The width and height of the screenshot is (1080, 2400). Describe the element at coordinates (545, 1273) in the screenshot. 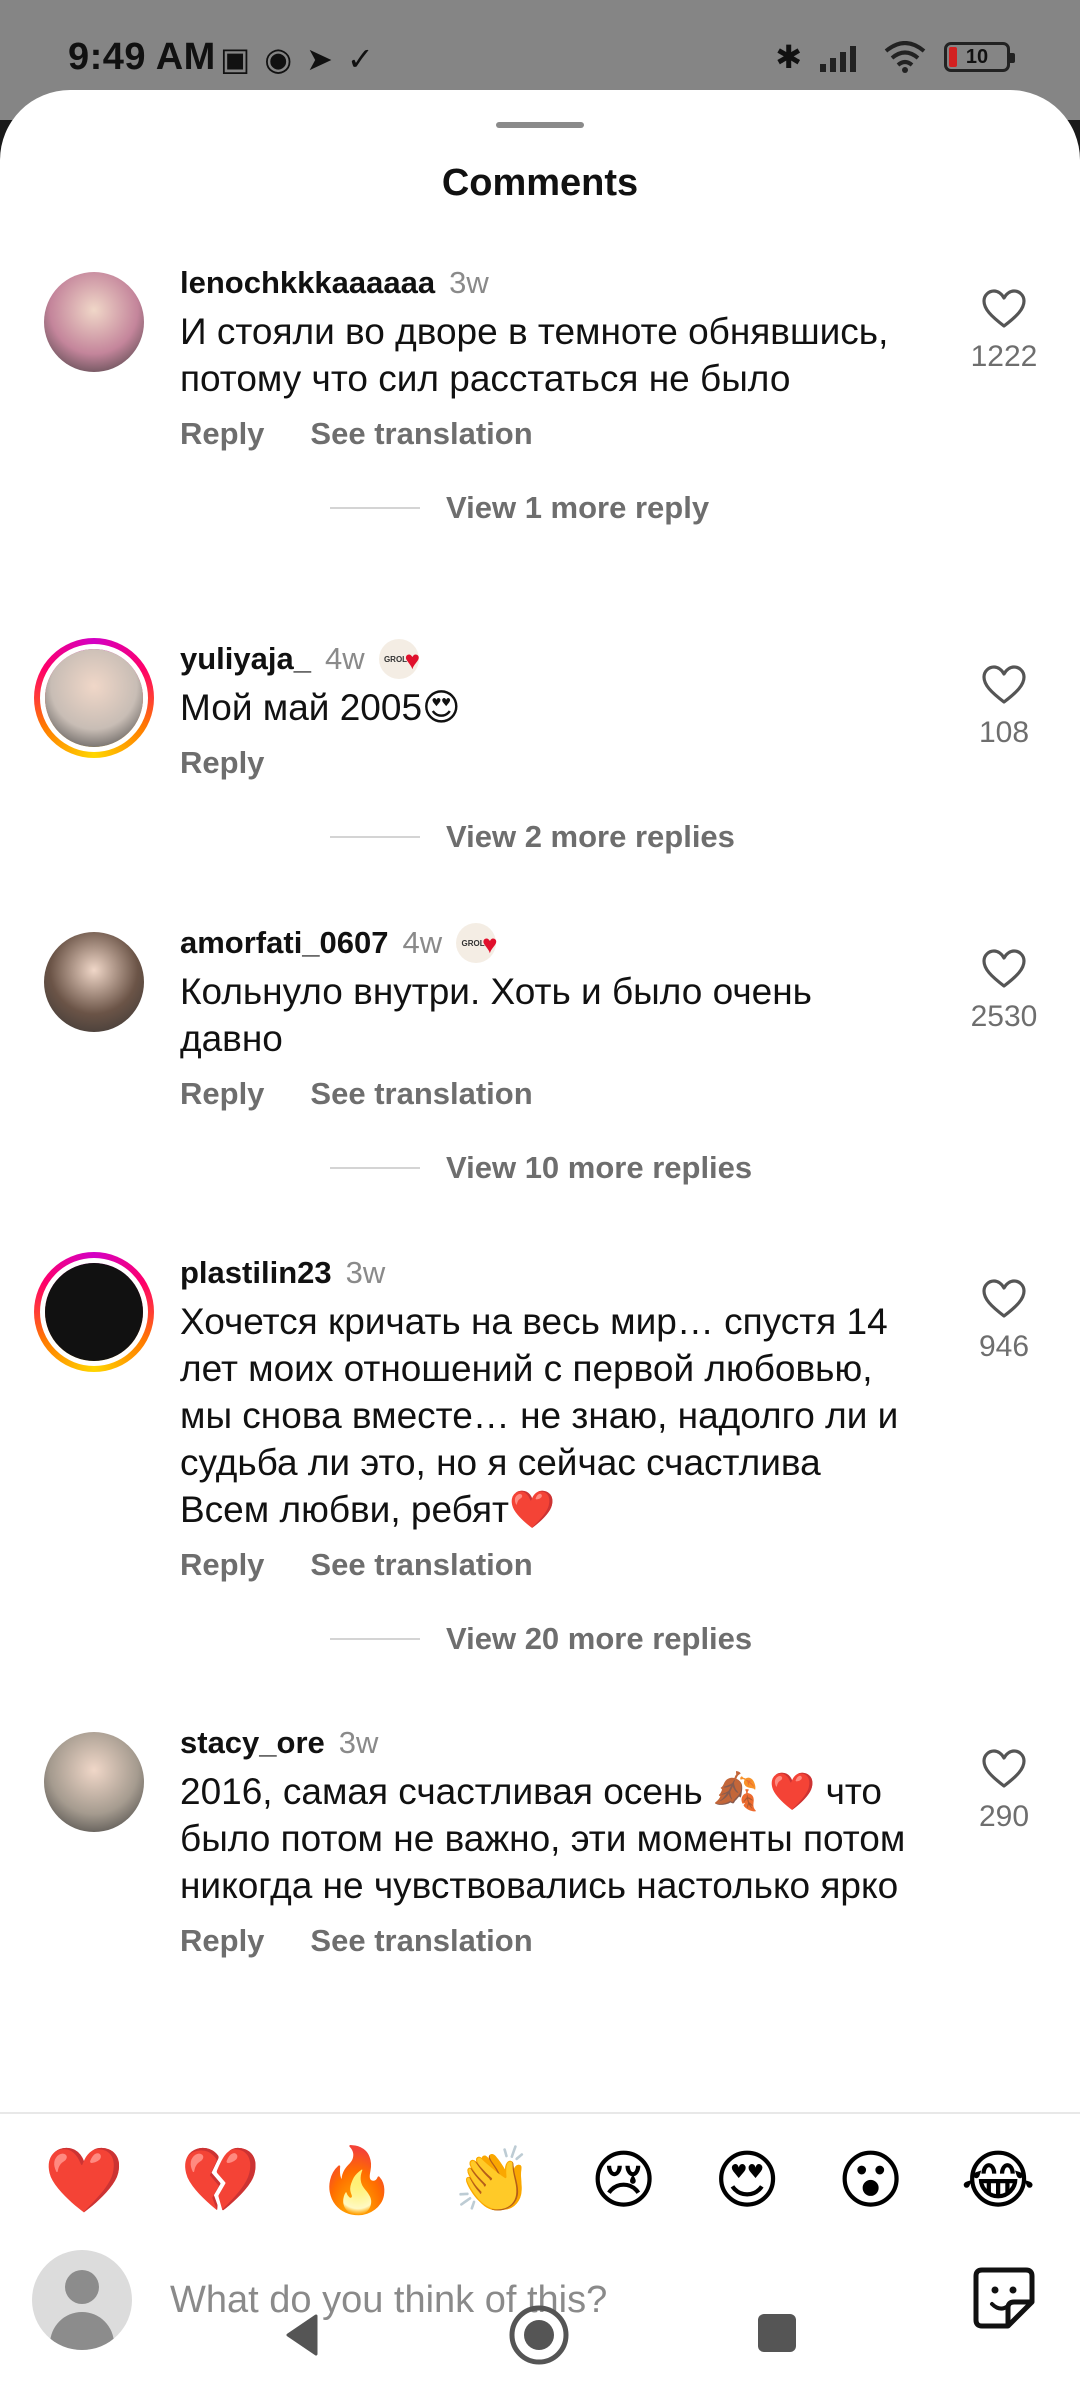

I see `comment-meta: plastilin23 3w` at that location.